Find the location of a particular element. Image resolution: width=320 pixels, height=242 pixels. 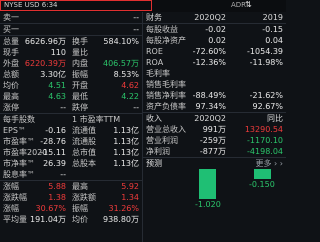

report-value-1: -259万 is located at coordinates (212, 140).